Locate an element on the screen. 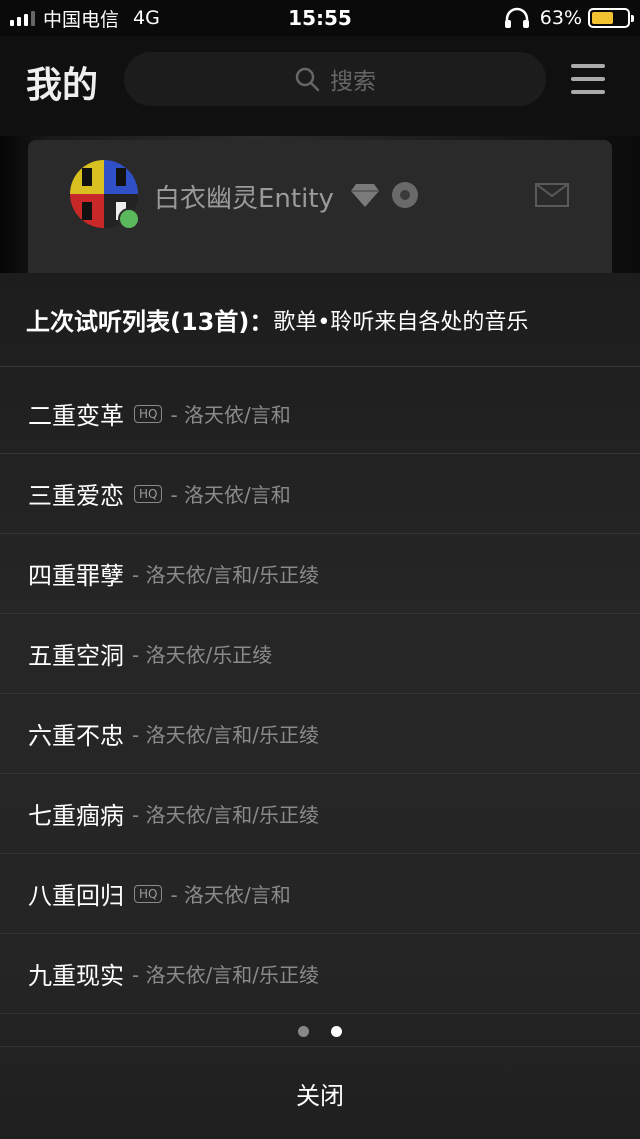 The height and width of the screenshot is (1139, 640). song-row: 八重回归 HQ - 洛天依/言和 is located at coordinates (320, 894).